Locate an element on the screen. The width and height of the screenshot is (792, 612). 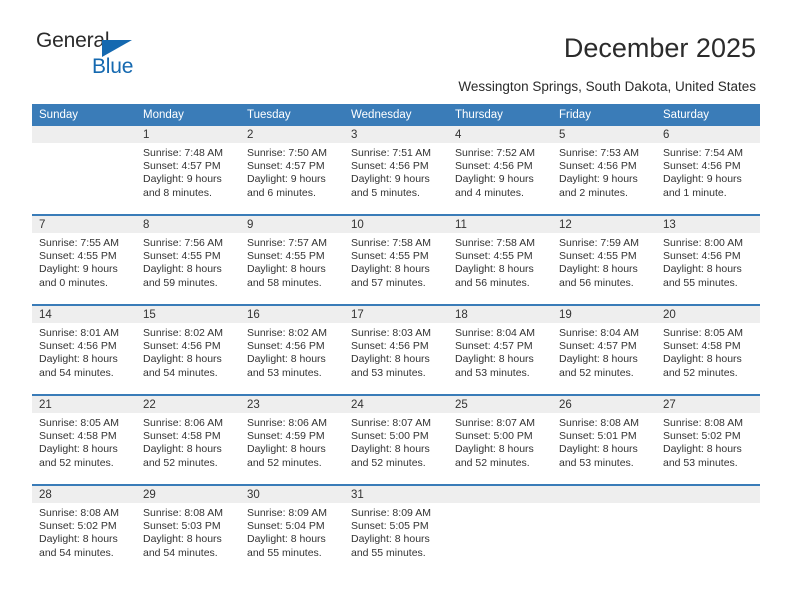
sunset-text: Sunset: 5:04 PM is located at coordinates (286, 526).